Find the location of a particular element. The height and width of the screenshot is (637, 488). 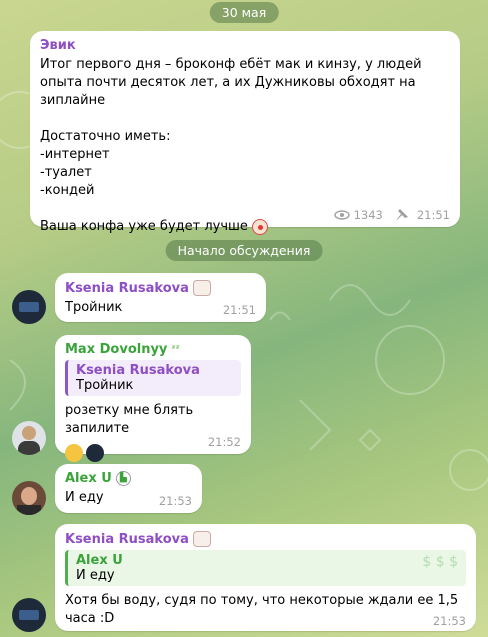

message-text: розетку мне блять запилите is located at coordinates (129, 419).